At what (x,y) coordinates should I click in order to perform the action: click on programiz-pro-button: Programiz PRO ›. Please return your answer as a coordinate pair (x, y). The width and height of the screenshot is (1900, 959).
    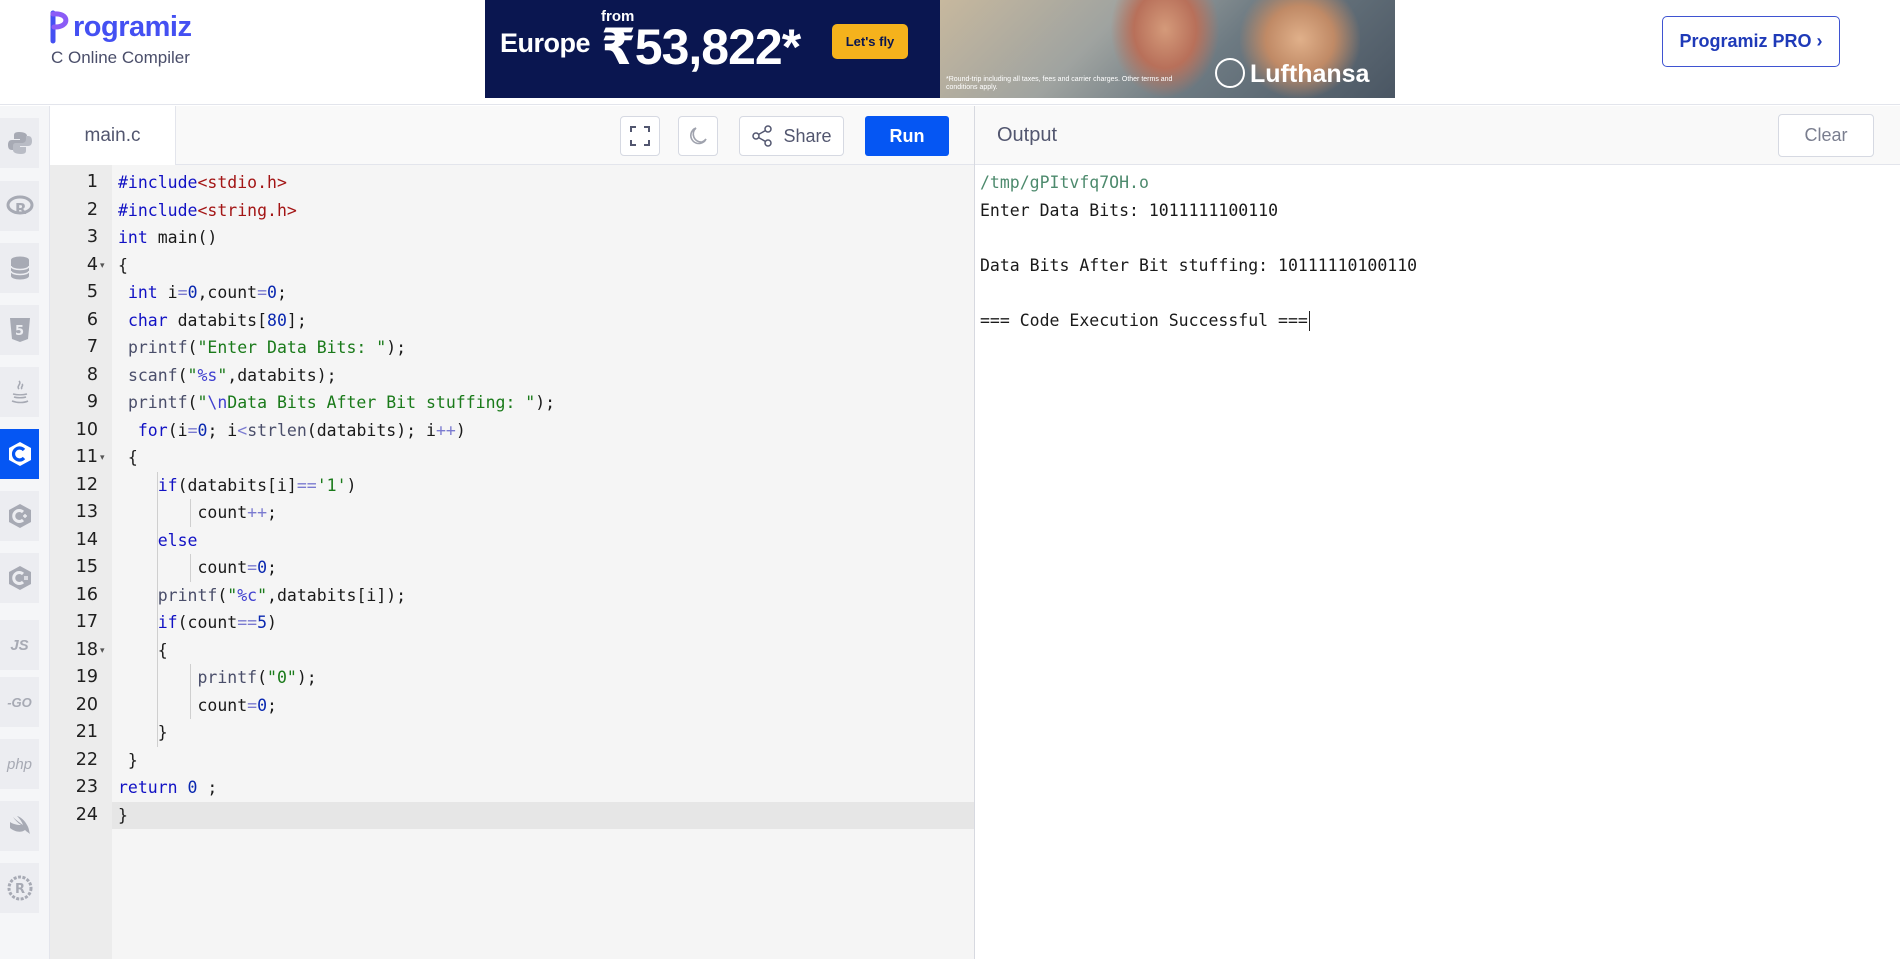
    Looking at the image, I should click on (1751, 41).